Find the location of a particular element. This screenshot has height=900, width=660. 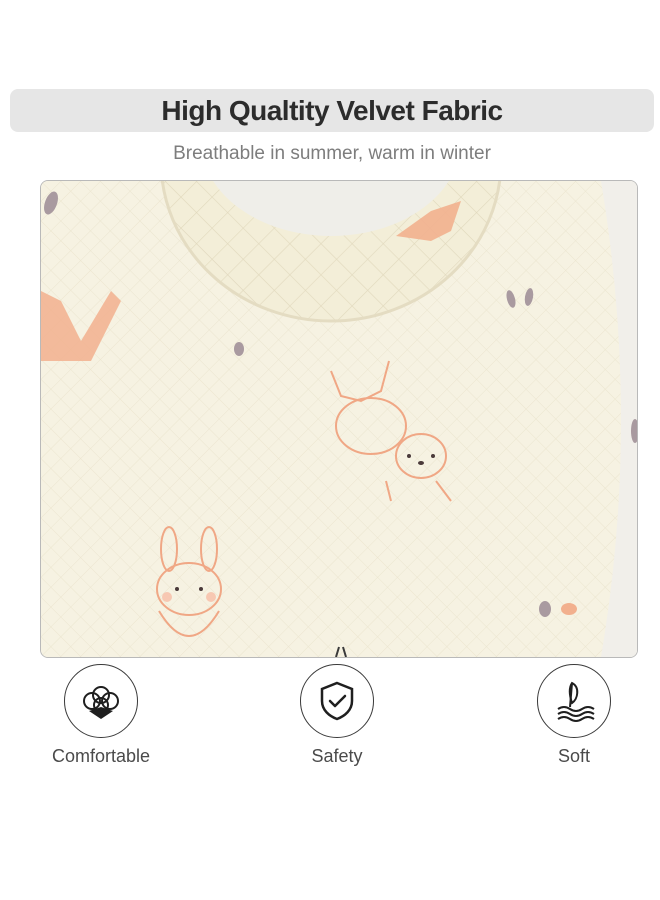

page-title: High Qualtity Velvet Fabric is located at coordinates (332, 110).